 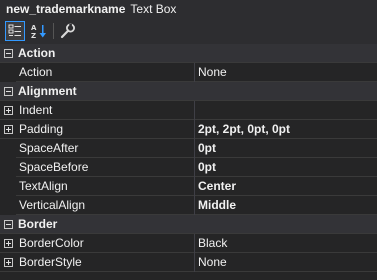 I want to click on property-name: SpaceAfter, so click(x=49, y=147).